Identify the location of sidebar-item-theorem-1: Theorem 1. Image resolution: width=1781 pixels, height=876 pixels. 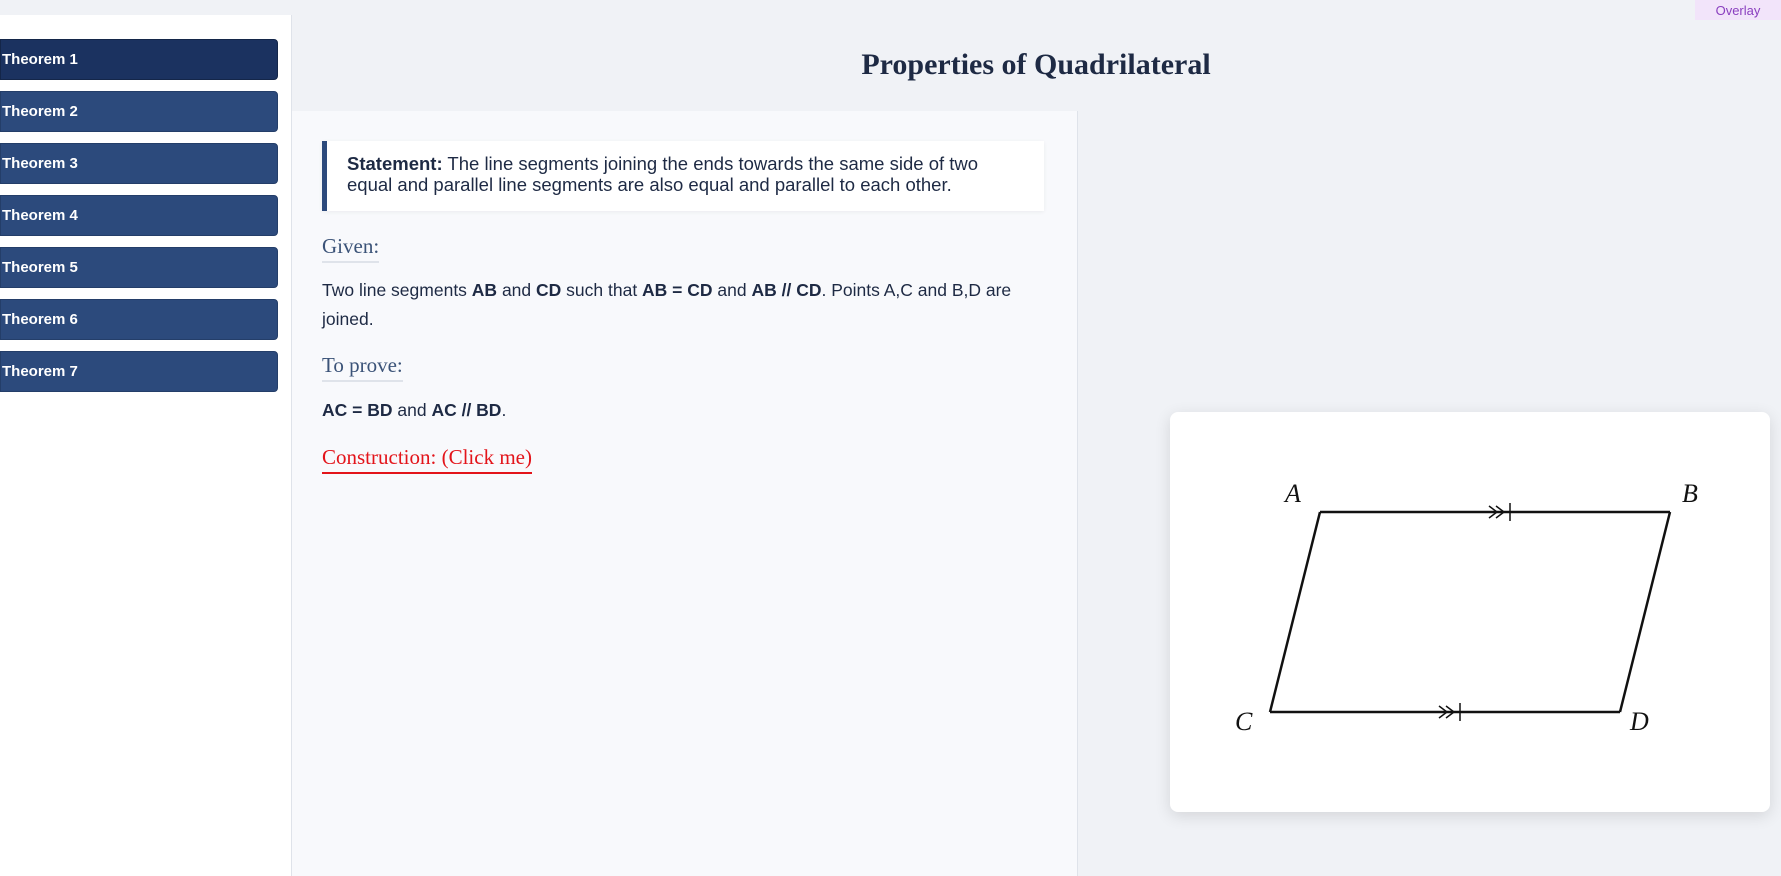
(139, 59).